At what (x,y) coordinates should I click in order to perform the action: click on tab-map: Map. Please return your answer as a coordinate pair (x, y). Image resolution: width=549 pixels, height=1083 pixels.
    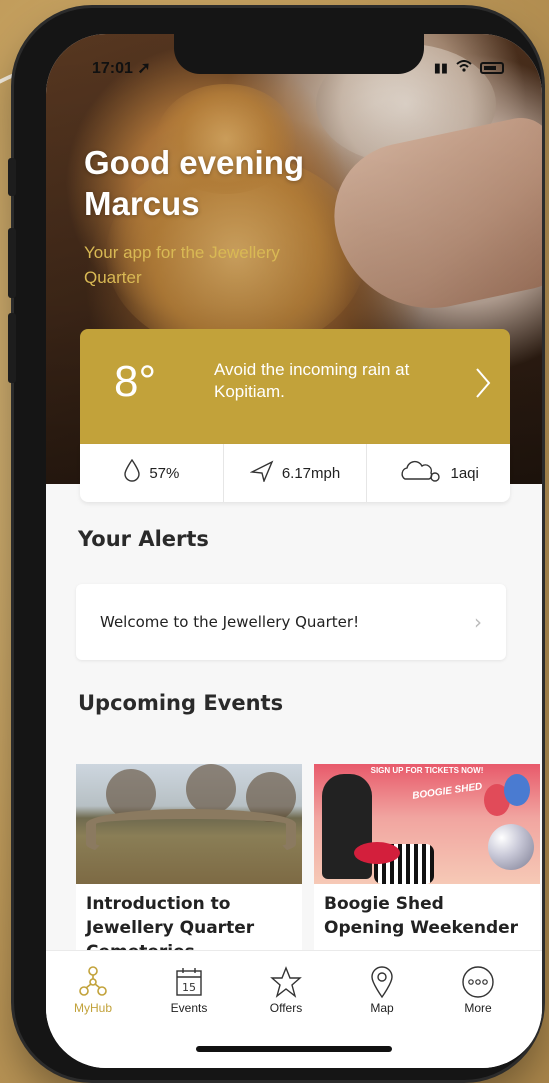
    Looking at the image, I should click on (382, 989).